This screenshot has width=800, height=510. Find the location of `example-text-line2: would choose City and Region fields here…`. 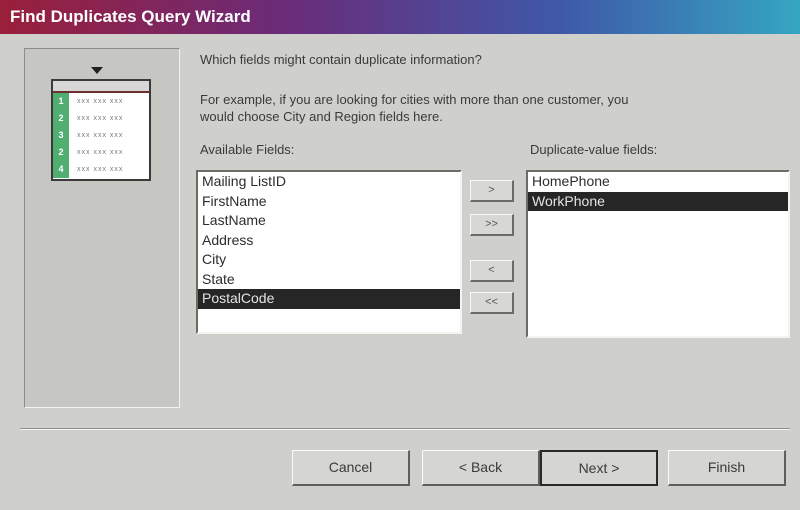

example-text-line2: would choose City and Region fields here… is located at coordinates (321, 116).